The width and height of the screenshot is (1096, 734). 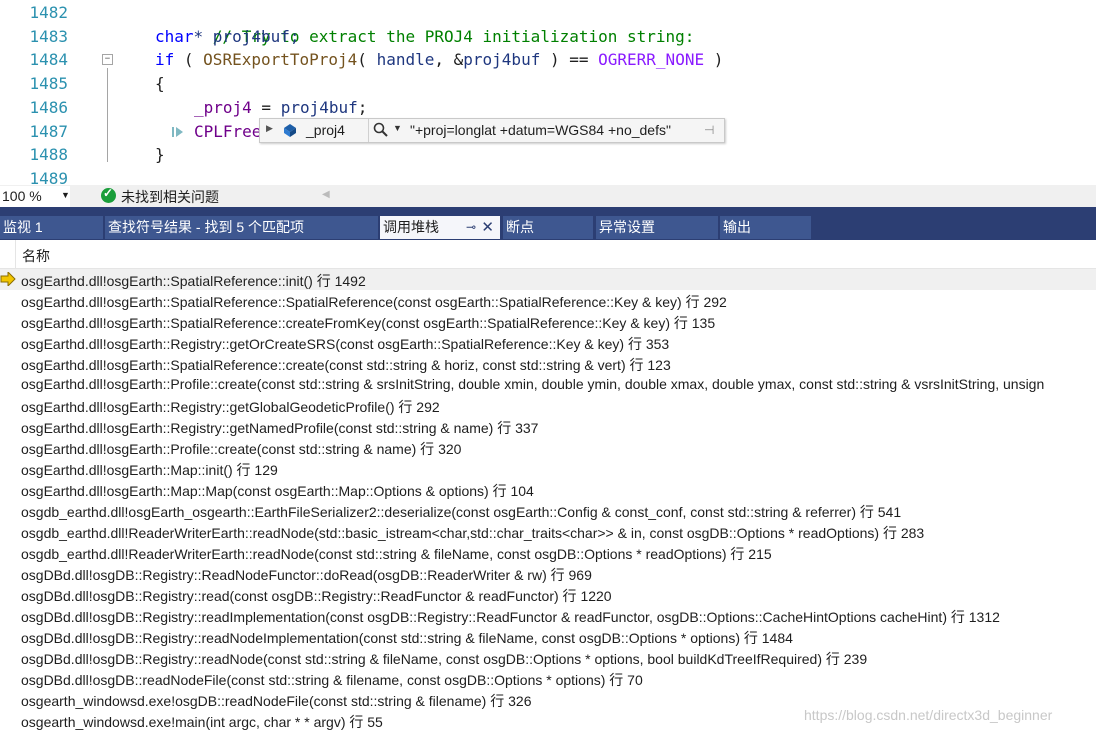 What do you see at coordinates (471, 227) in the screenshot?
I see `pin-icon: ⊸` at bounding box center [471, 227].